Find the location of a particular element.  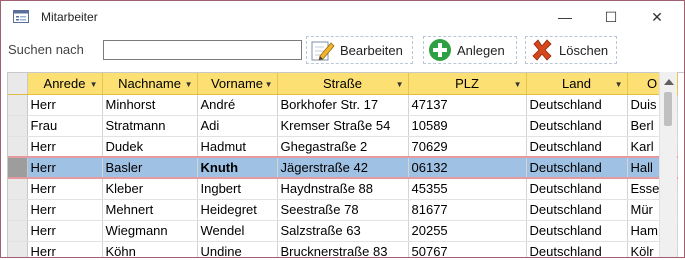

maximize-button: ☐ is located at coordinates (611, 17).